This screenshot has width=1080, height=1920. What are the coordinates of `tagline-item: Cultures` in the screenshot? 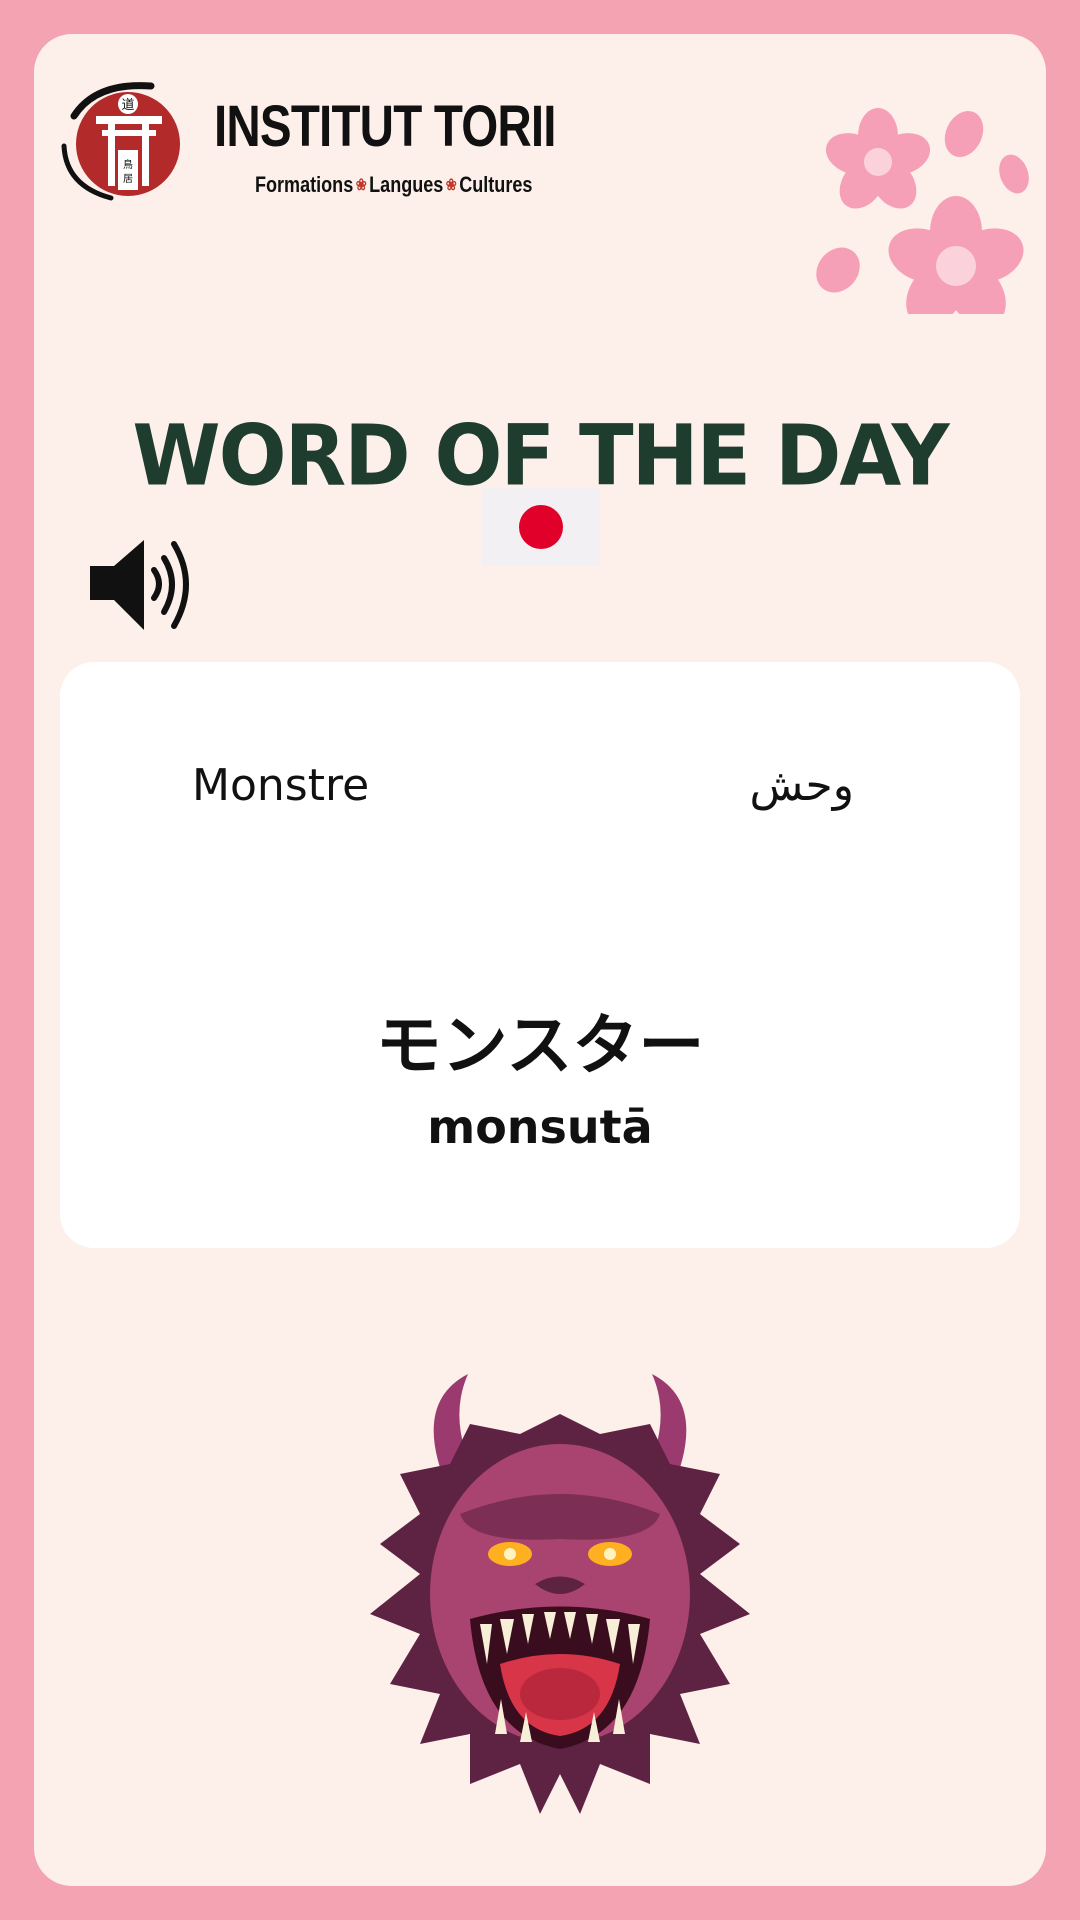 It's located at (496, 184).